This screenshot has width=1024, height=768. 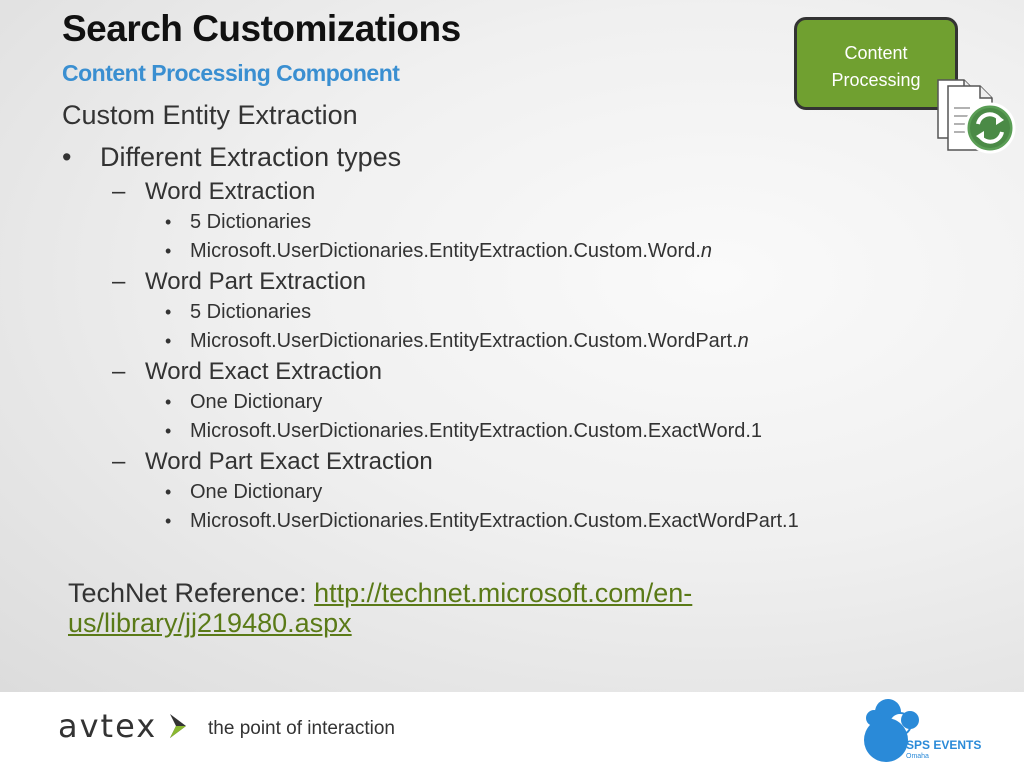 What do you see at coordinates (990, 128) in the screenshot?
I see `refresh-icon` at bounding box center [990, 128].